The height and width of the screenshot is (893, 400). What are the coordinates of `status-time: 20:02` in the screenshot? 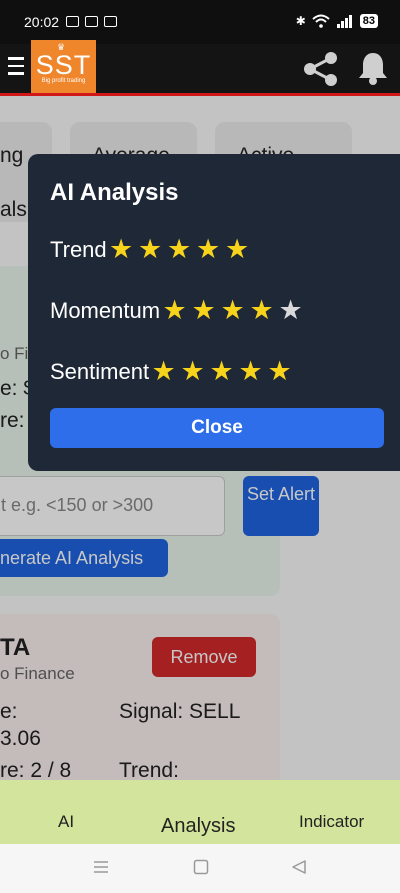 It's located at (42, 22).